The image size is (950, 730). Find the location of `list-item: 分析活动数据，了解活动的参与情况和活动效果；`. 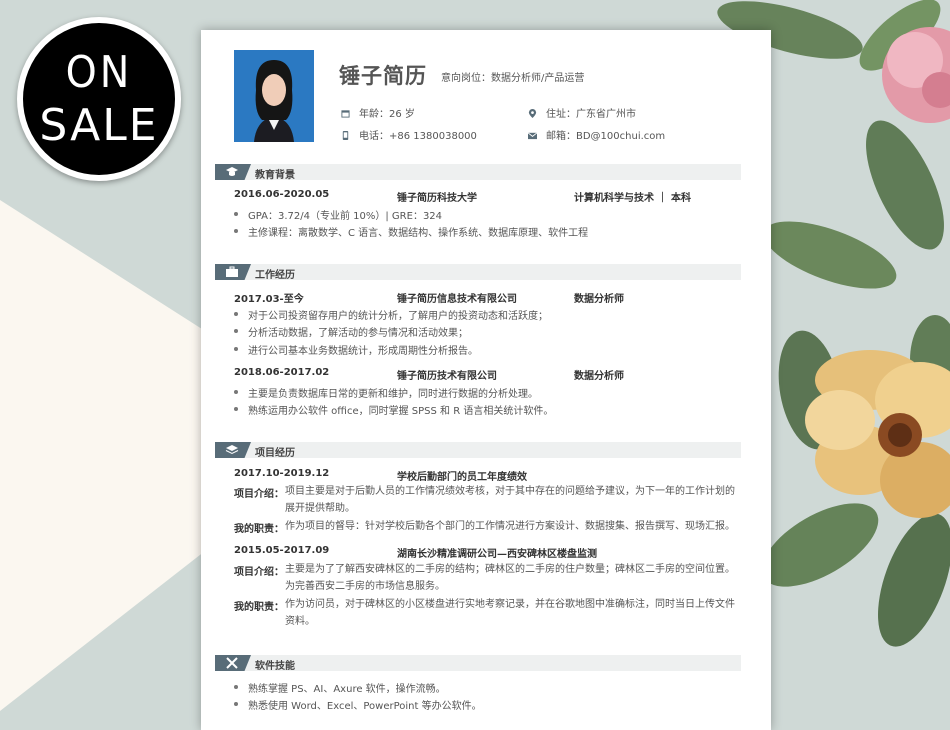

list-item: 分析活动数据，了解活动的参与情况和活动效果； is located at coordinates (351, 331).